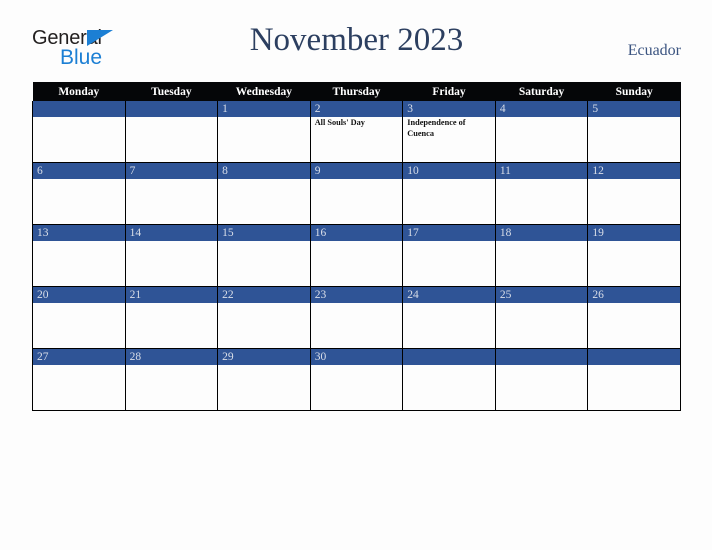 The width and height of the screenshot is (712, 550). I want to click on day-number: 23, so click(356, 295).